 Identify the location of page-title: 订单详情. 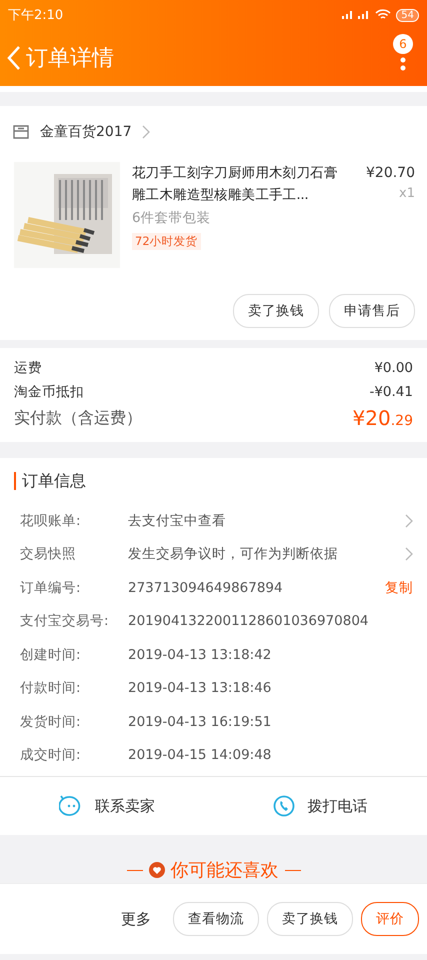
(70, 59).